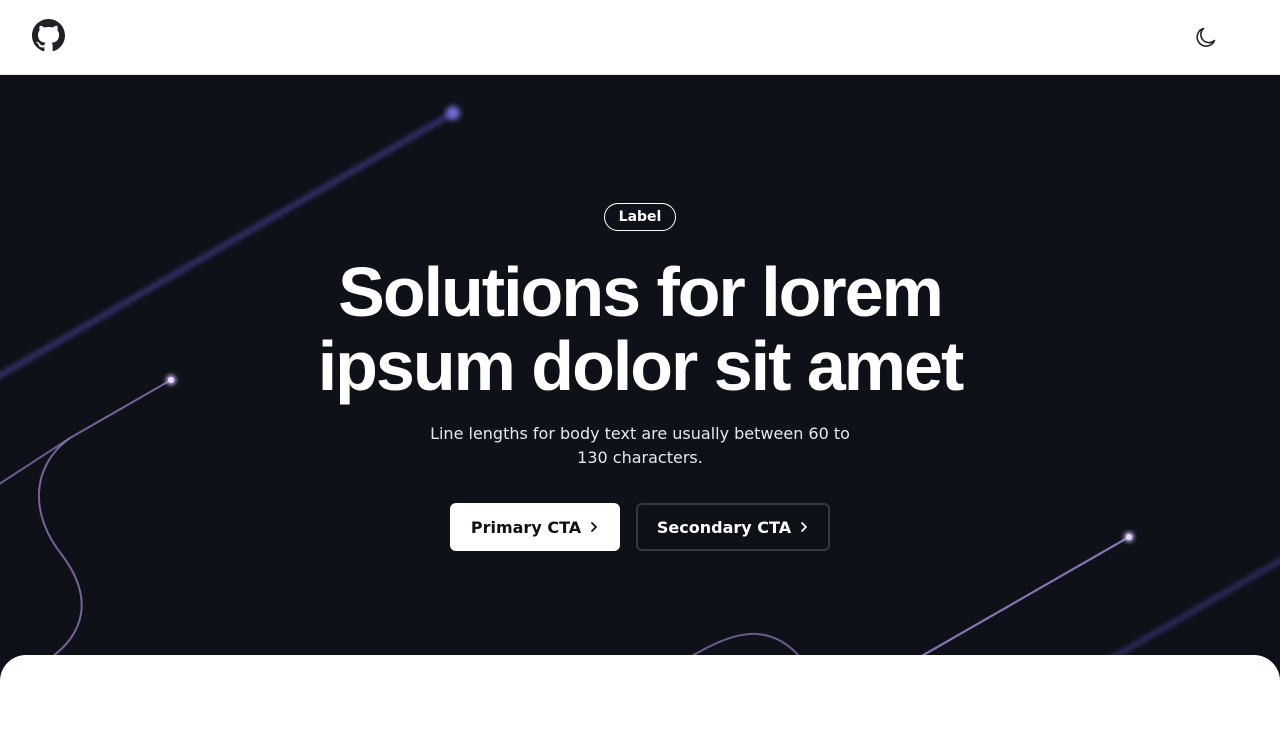 The width and height of the screenshot is (1280, 735). What do you see at coordinates (640, 37) in the screenshot?
I see `top-navigation-bar` at bounding box center [640, 37].